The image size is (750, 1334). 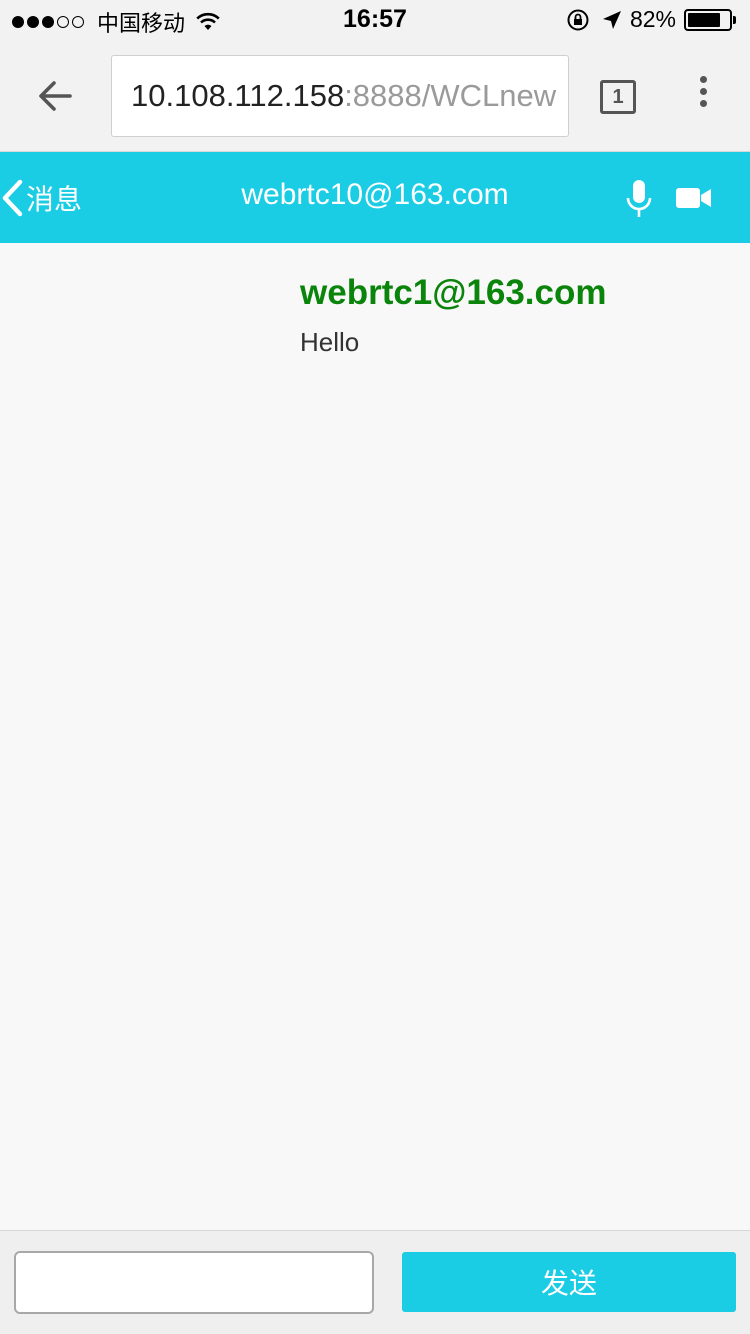 I want to click on message-text: Hello, so click(x=330, y=342).